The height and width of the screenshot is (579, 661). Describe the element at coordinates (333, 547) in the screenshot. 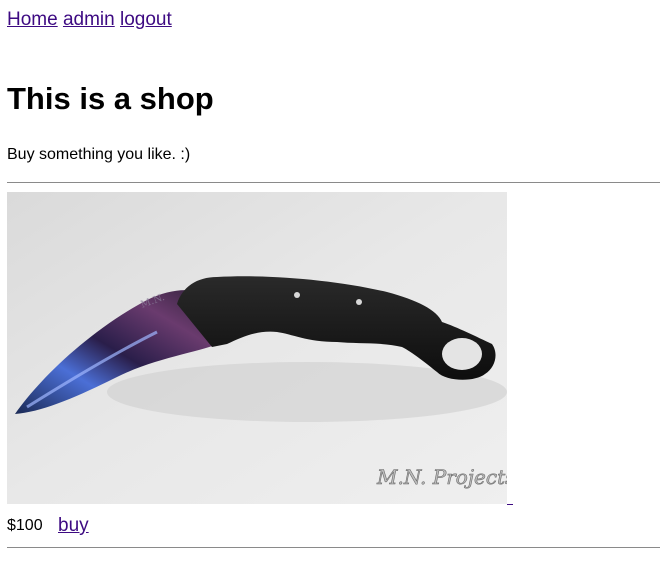

I see `divider-bottom` at that location.